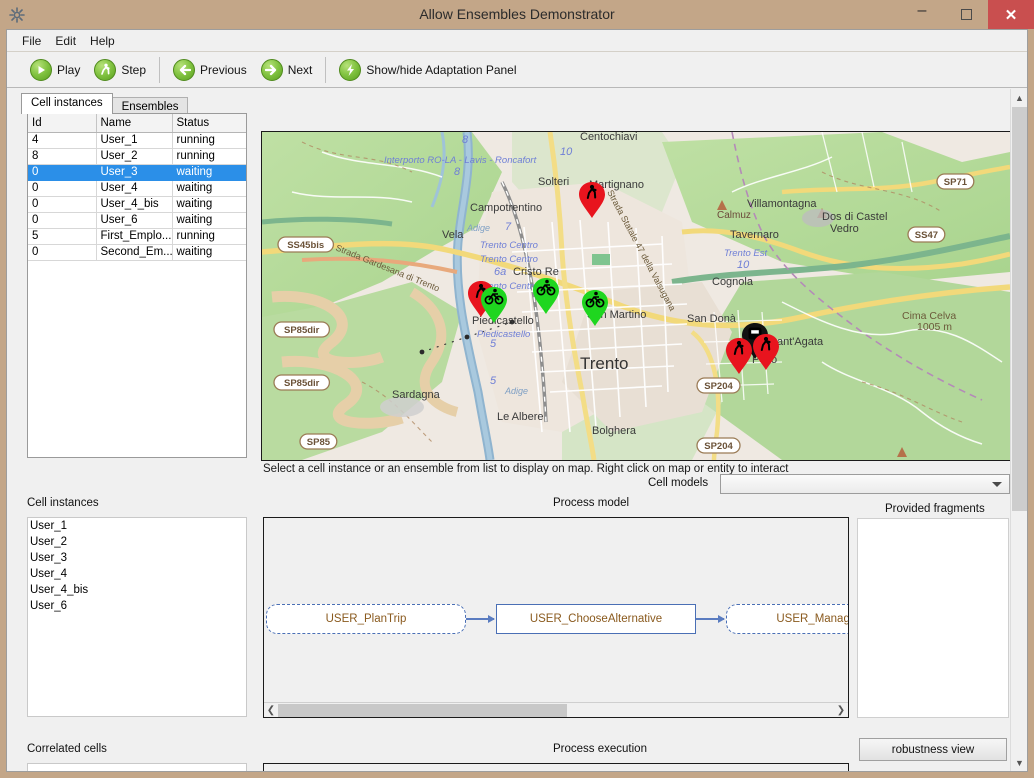  I want to click on map-label: Campotrentino, so click(506, 208).